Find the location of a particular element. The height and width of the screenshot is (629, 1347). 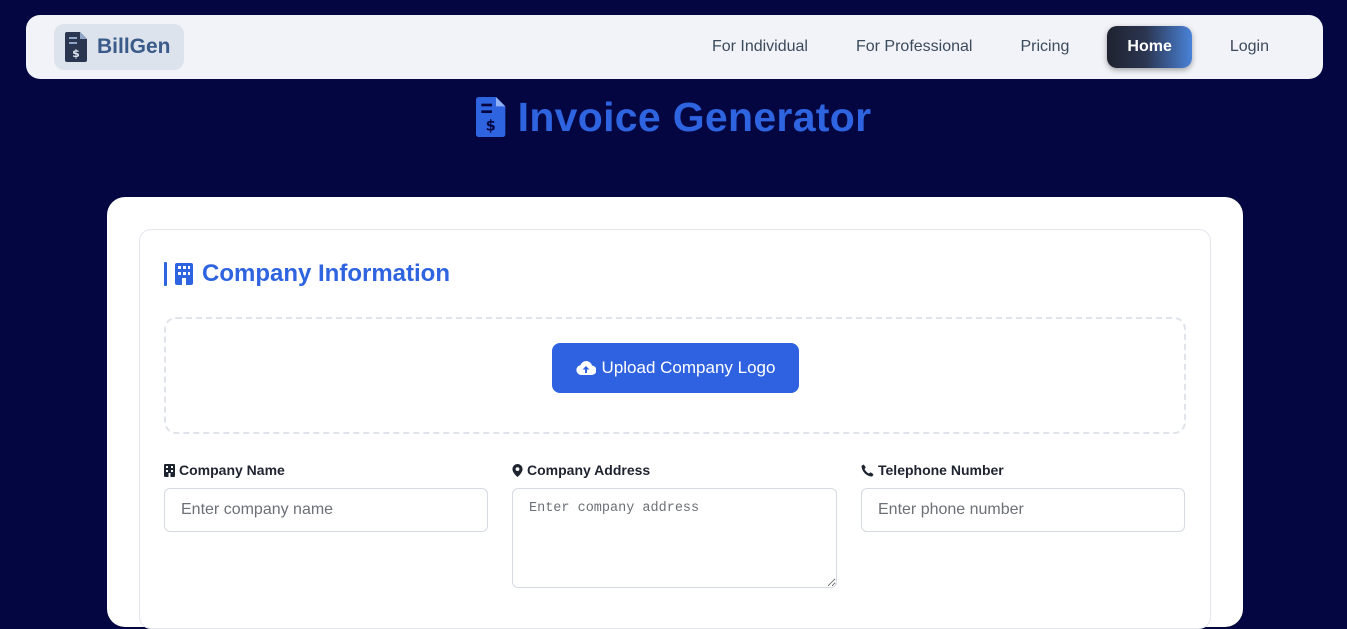

company-name-label: Company Name is located at coordinates (224, 470).